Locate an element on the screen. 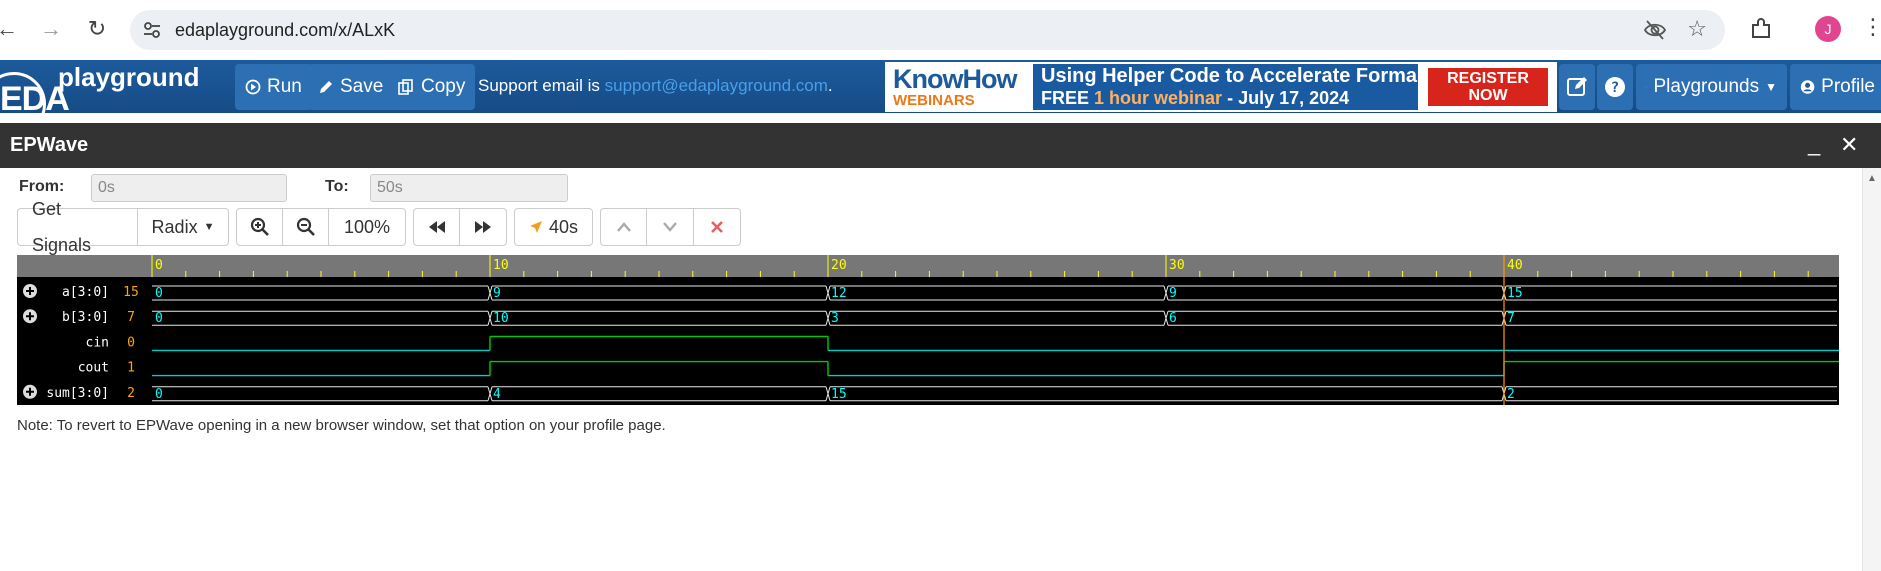 The image size is (1881, 571). signal-cursor-value: 0 is located at coordinates (131, 342).